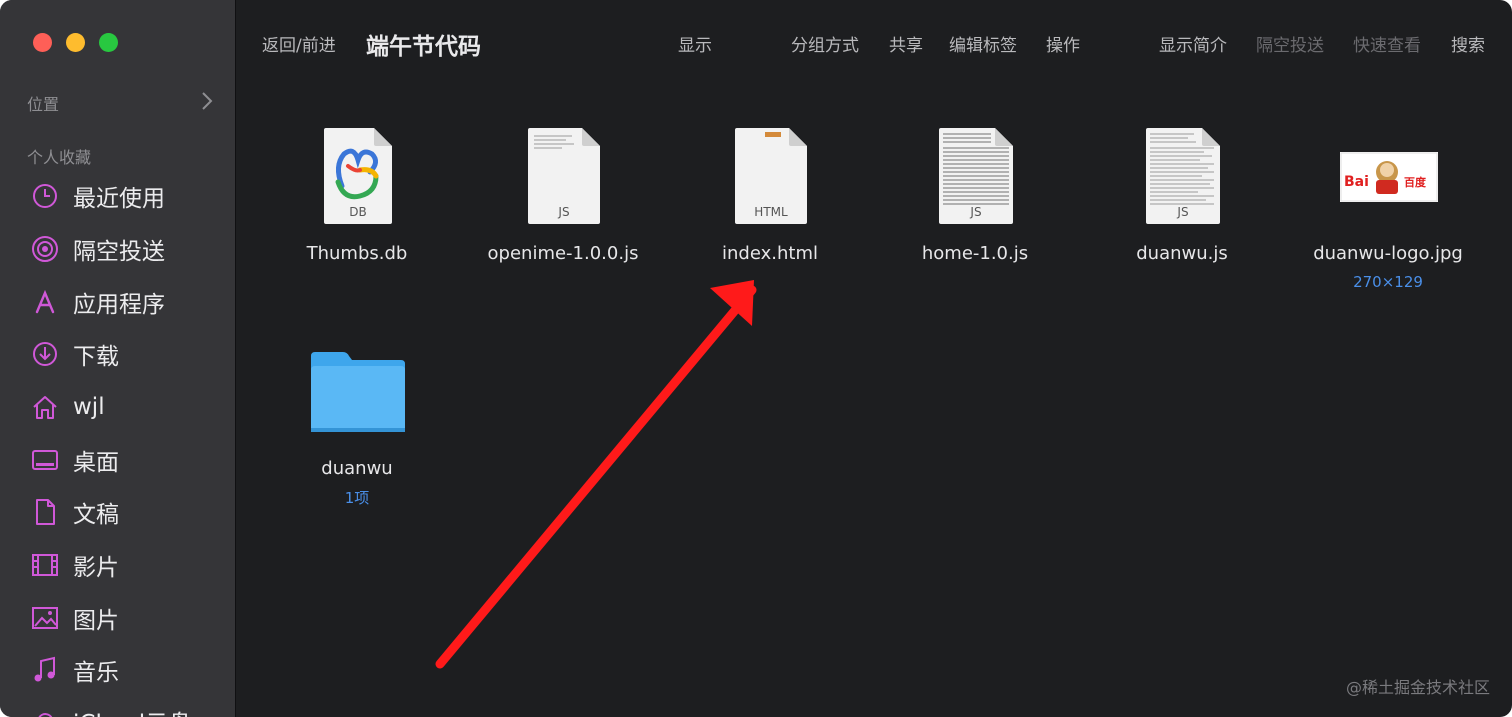 This screenshot has width=1512, height=717. I want to click on watermark: @稀土掘金技术社区, so click(1417, 687).